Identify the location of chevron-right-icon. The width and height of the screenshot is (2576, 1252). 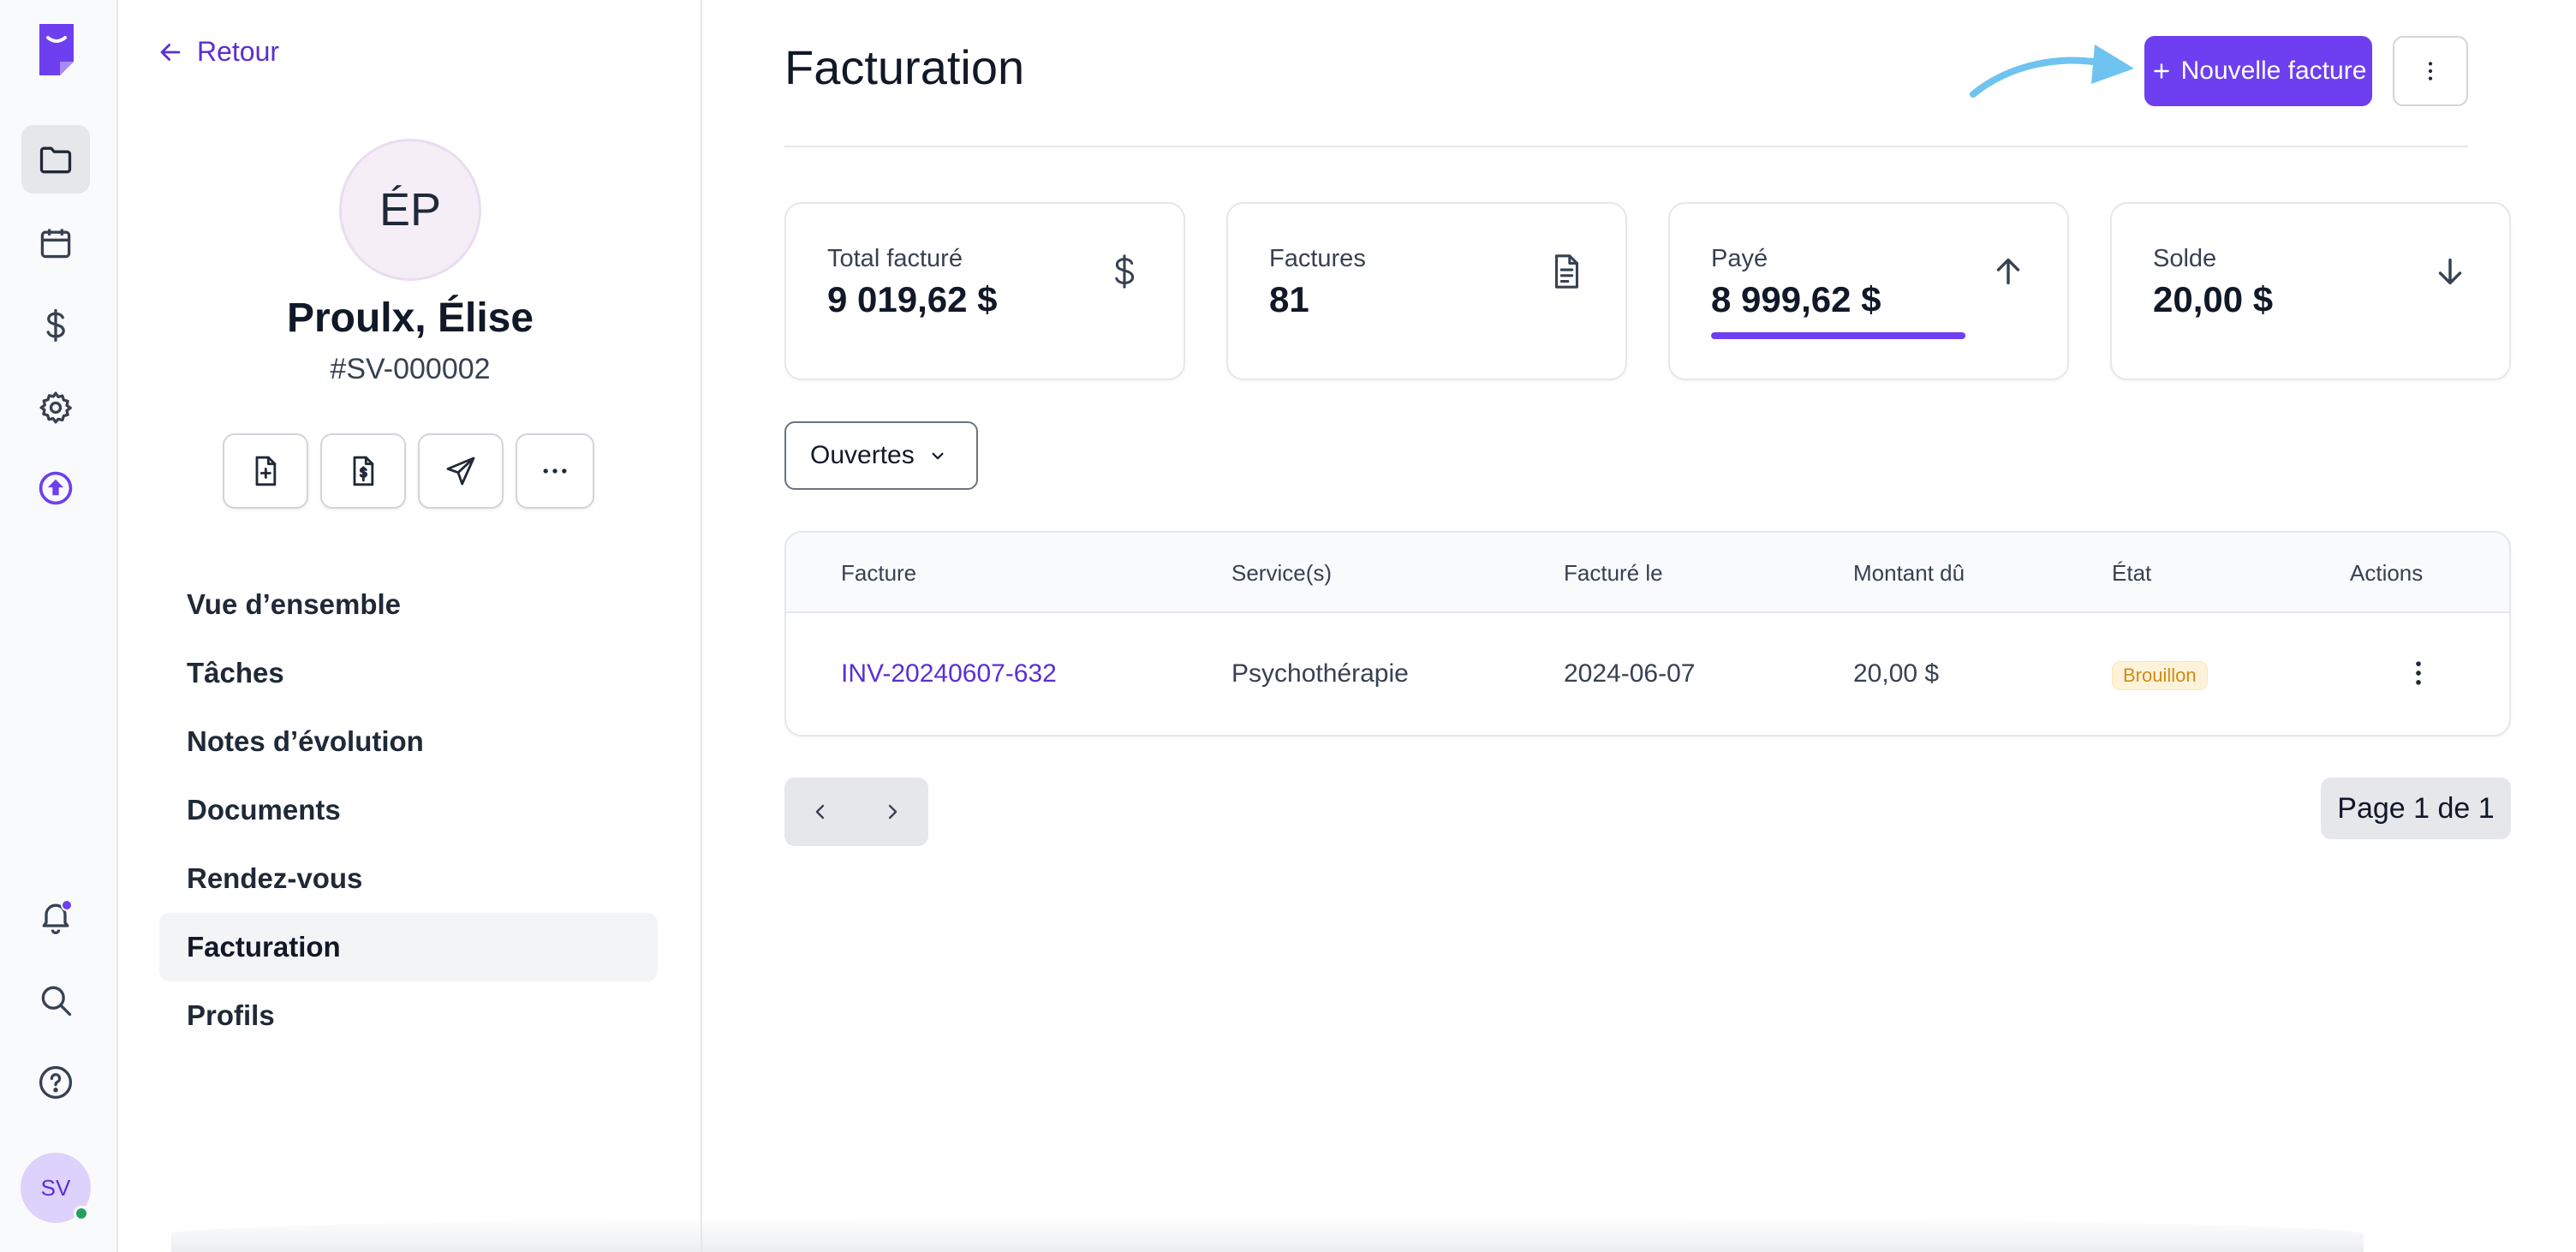
(892, 812).